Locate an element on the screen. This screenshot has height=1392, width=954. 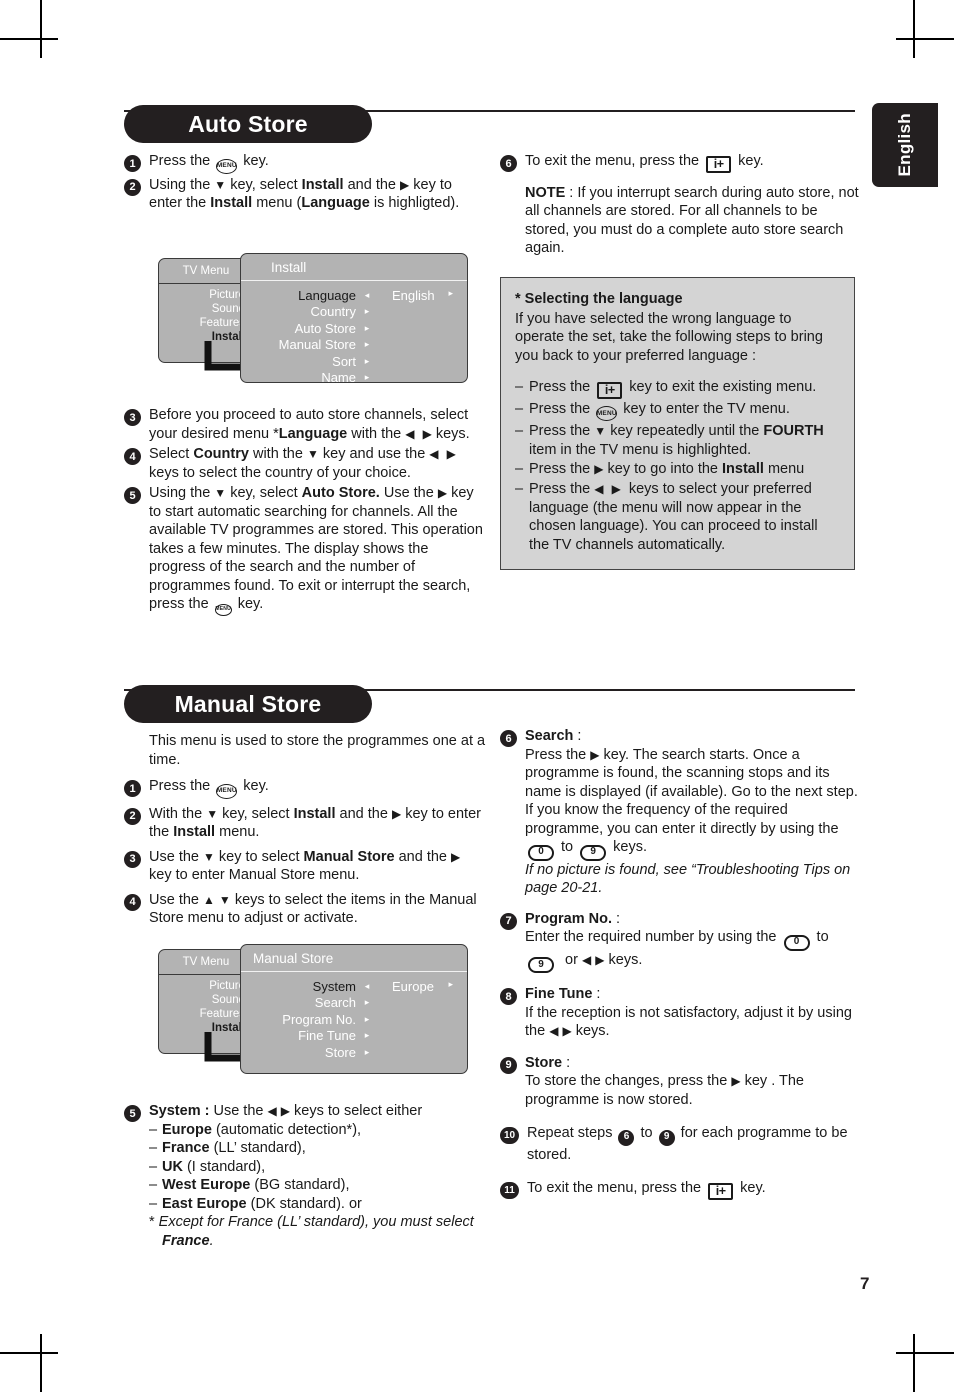
osd-tv-menu-items: Picture Sound Features Install is located at coordinates (206, 1005).